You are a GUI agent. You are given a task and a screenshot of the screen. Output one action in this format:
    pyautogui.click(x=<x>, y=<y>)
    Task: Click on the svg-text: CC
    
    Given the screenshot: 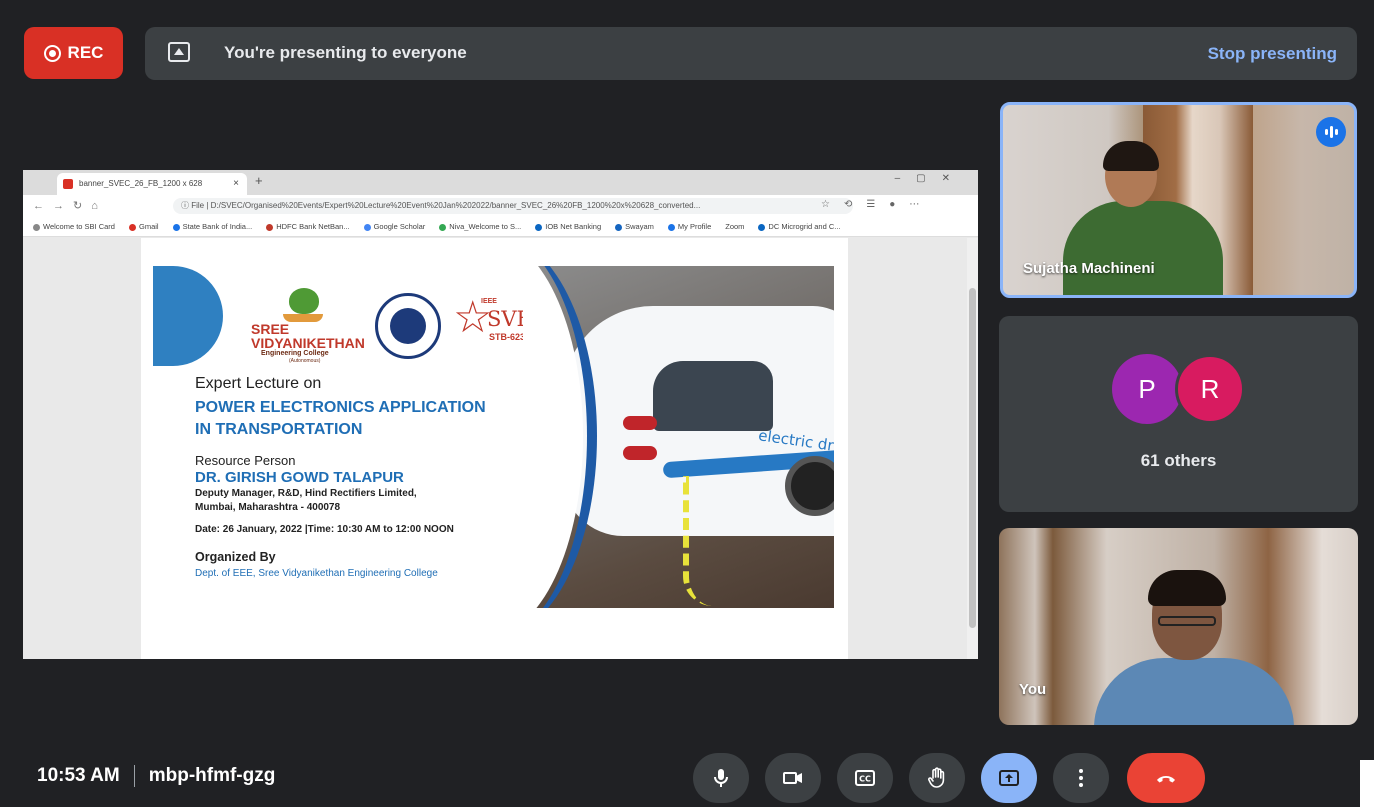 What is the action you would take?
    pyautogui.click(x=865, y=779)
    